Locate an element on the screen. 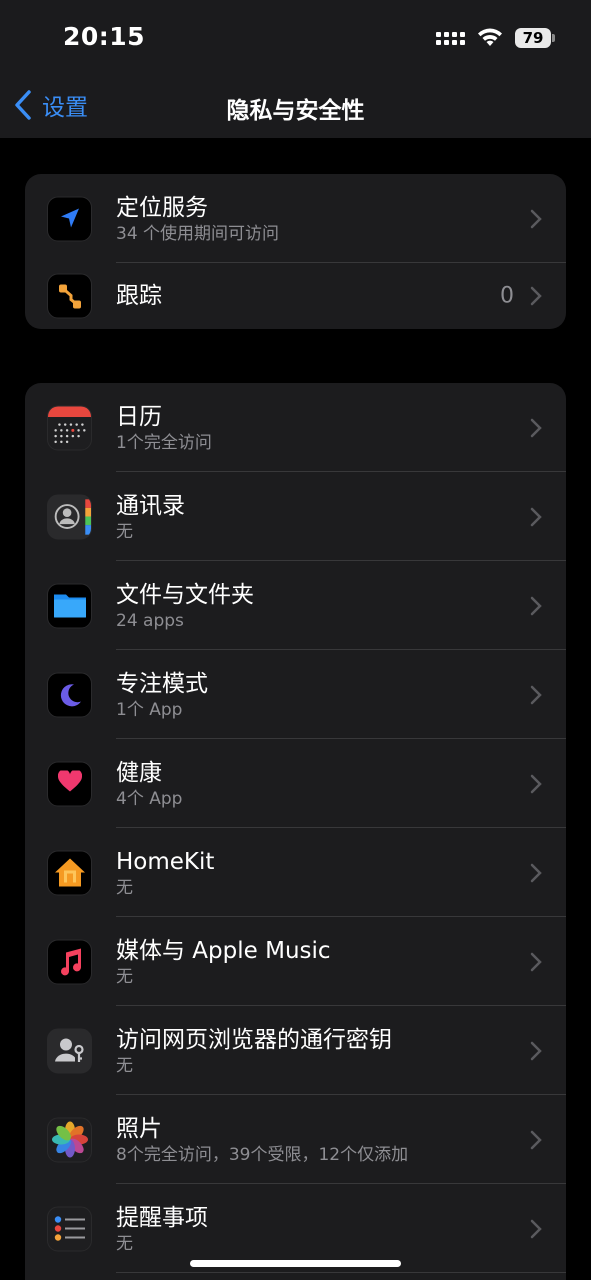  tracking-count: 0 is located at coordinates (507, 296).